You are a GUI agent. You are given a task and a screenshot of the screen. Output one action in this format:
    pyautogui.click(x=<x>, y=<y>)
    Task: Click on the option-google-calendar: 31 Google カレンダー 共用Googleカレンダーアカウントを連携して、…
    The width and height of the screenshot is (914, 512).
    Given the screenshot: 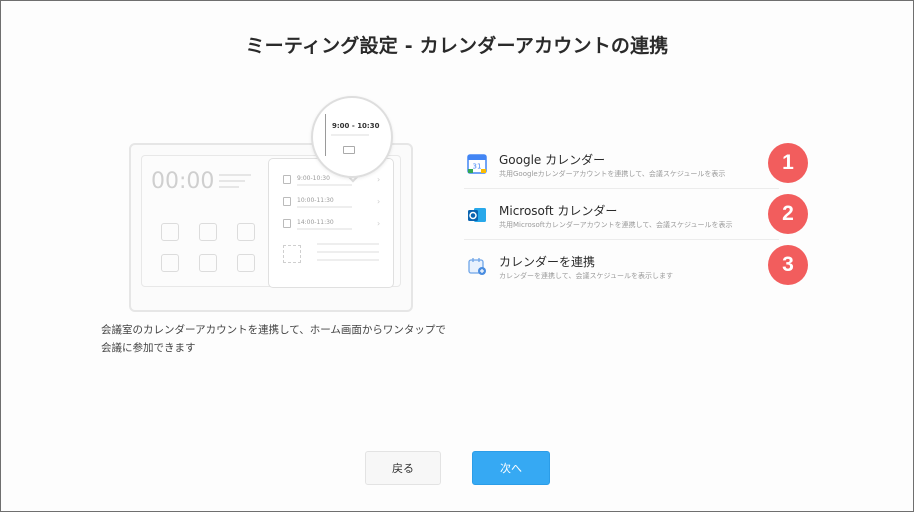 What is the action you would take?
    pyautogui.click(x=636, y=165)
    